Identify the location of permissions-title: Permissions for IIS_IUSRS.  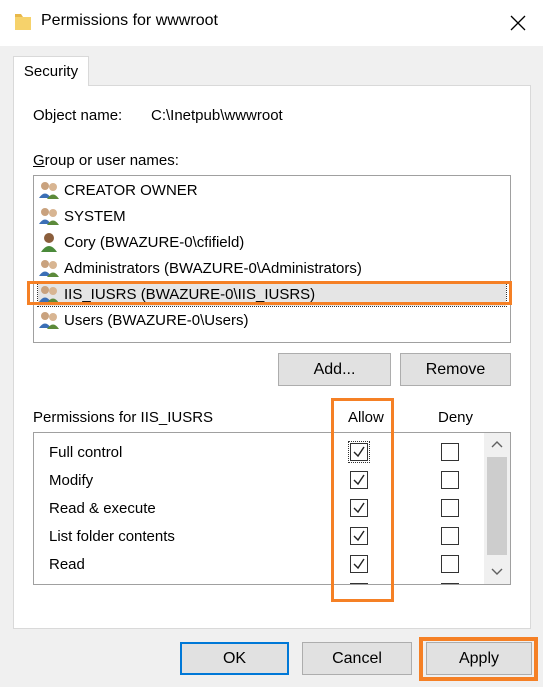
(123, 417).